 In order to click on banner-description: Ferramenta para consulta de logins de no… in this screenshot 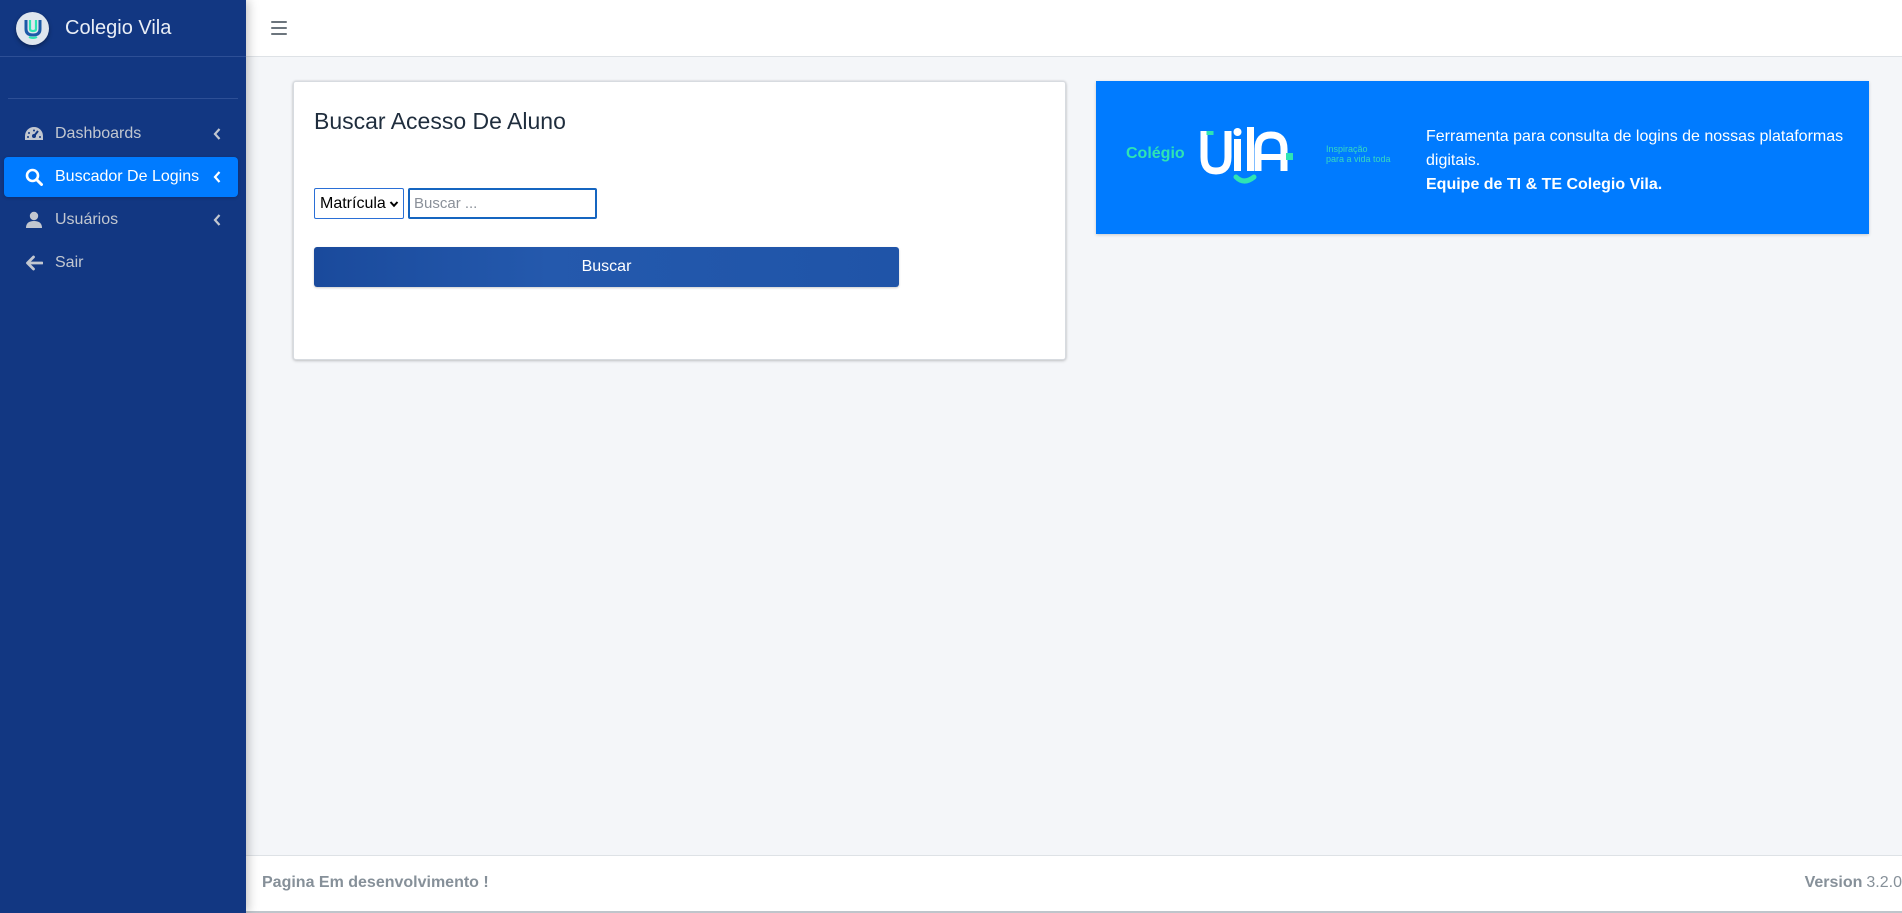, I will do `click(1636, 161)`.